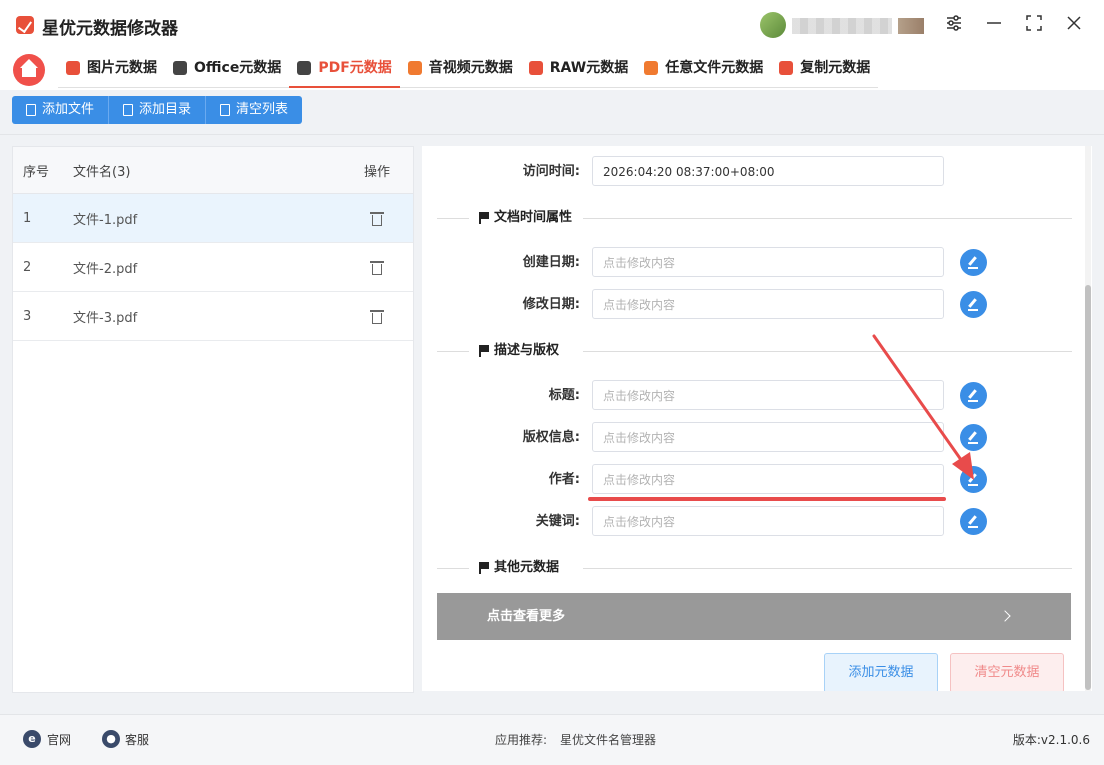 This screenshot has width=1104, height=765. Describe the element at coordinates (29, 70) in the screenshot. I see `home-icon` at that location.